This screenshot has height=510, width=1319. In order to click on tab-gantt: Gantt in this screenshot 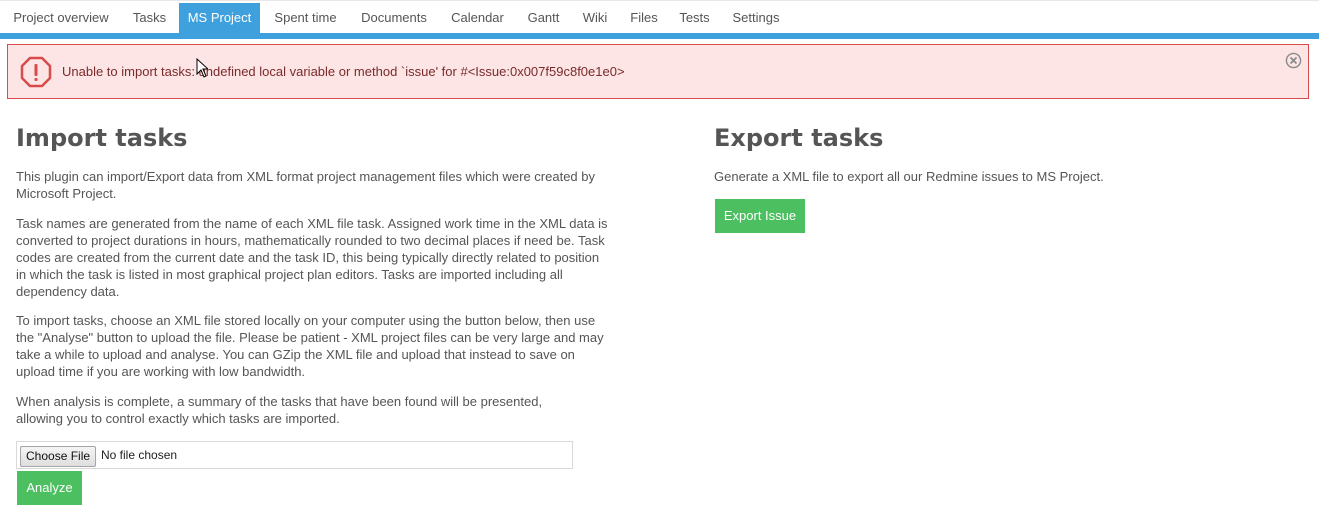, I will do `click(543, 18)`.